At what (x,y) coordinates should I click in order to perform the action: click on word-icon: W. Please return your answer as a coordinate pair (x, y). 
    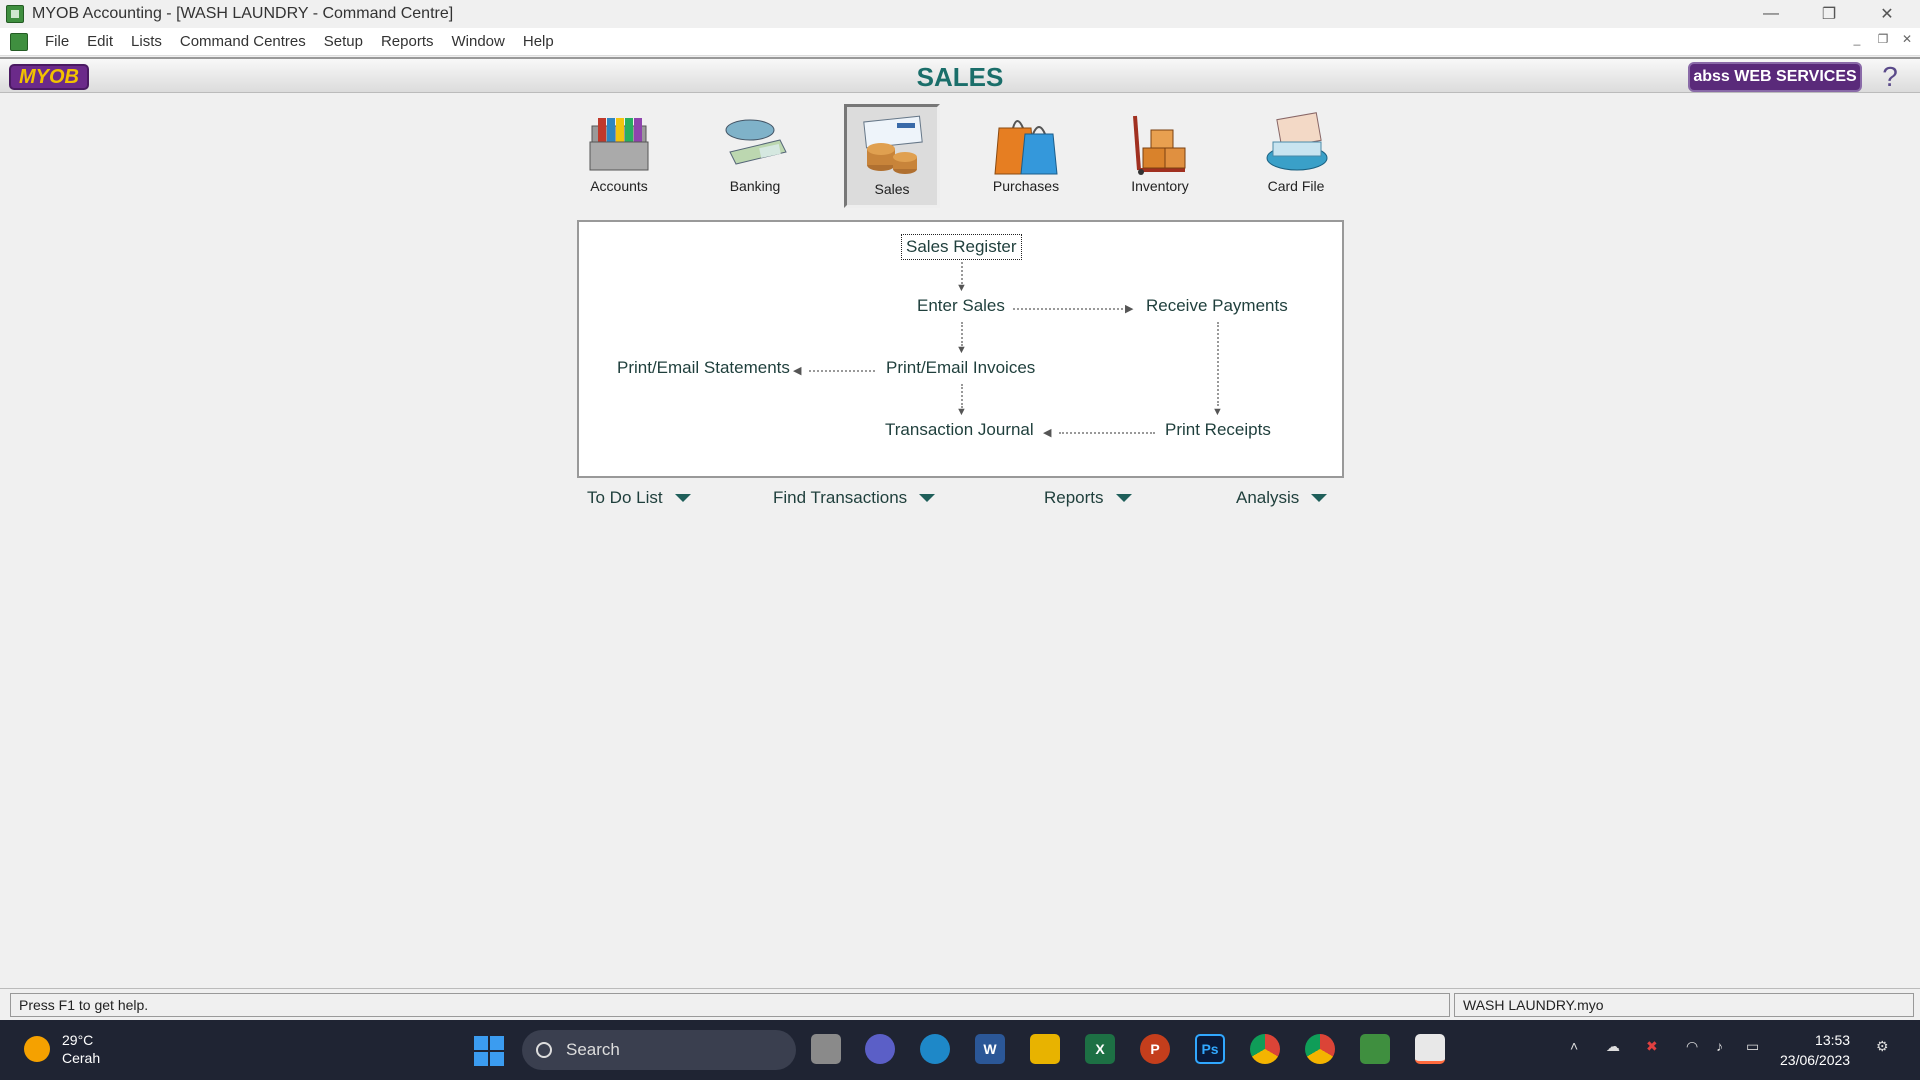
    Looking at the image, I should click on (990, 1049).